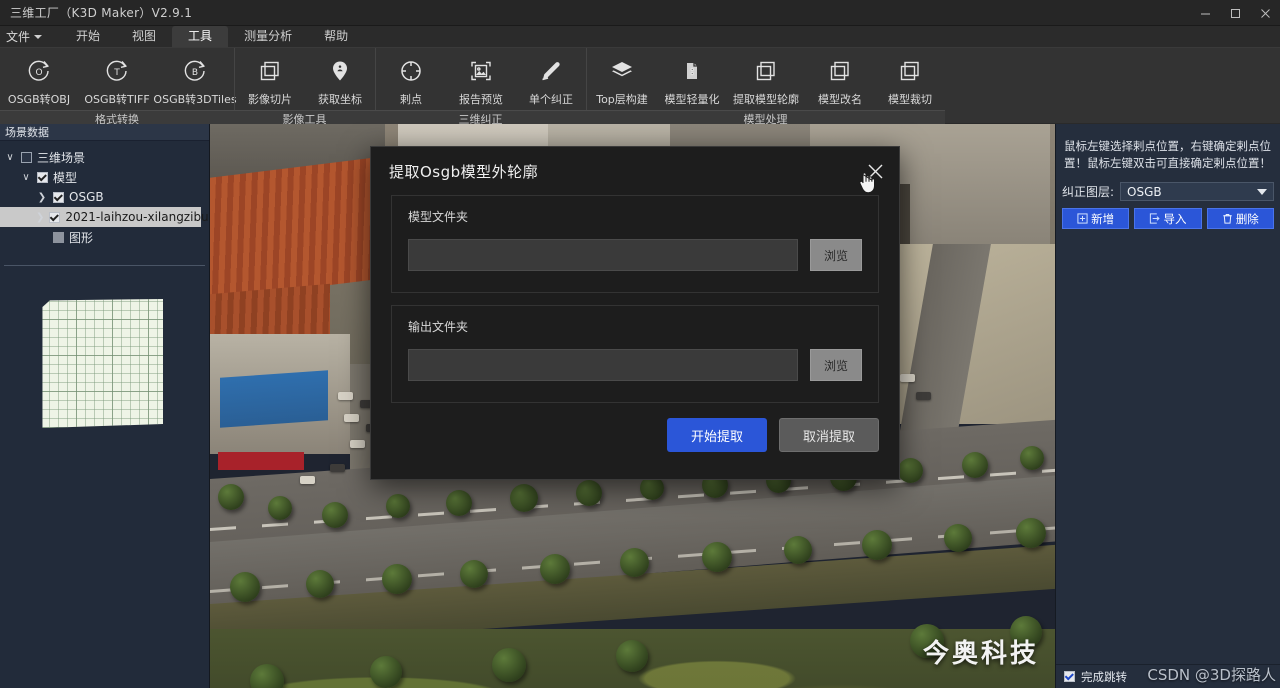 Image resolution: width=1280 pixels, height=688 pixels. I want to click on tree-item-label: 模型, so click(65, 177).